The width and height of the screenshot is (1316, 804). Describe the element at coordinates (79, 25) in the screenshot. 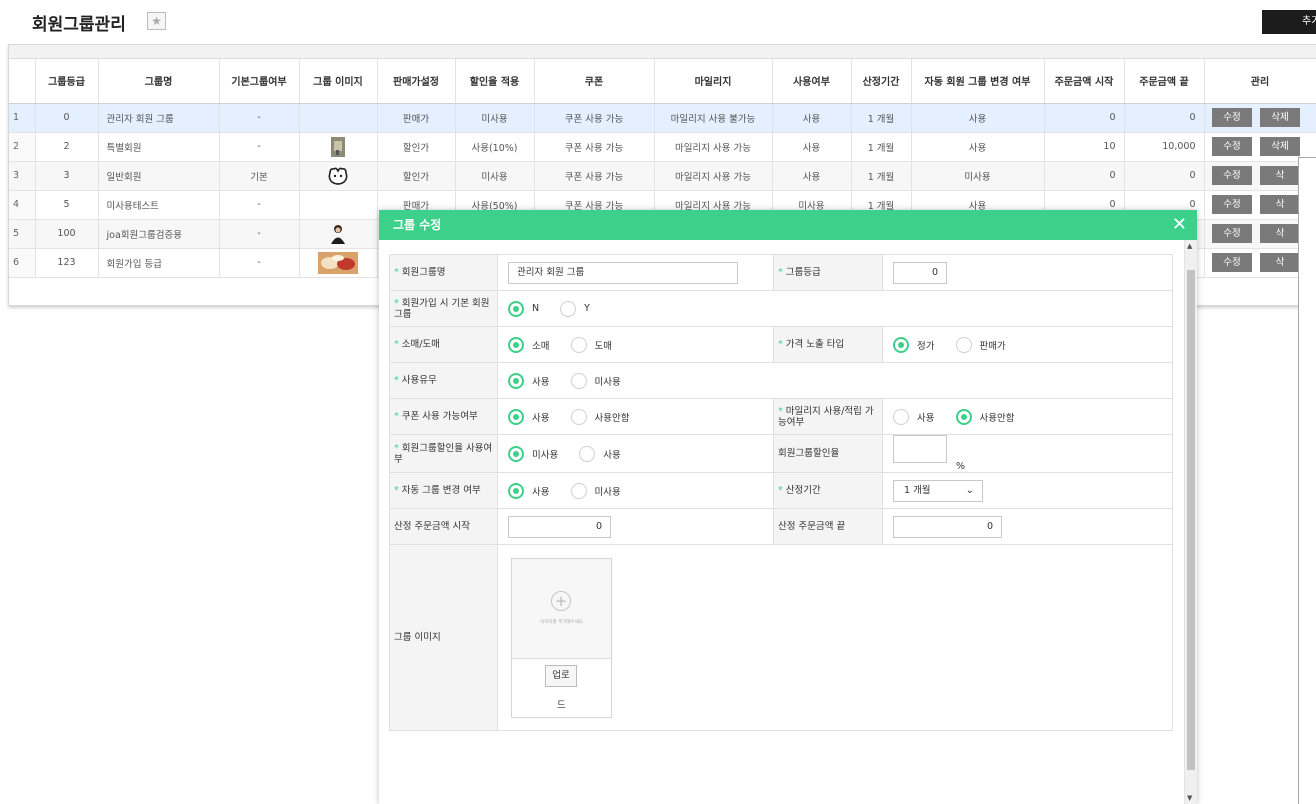

I see `page-title: 회원그룹관리` at that location.